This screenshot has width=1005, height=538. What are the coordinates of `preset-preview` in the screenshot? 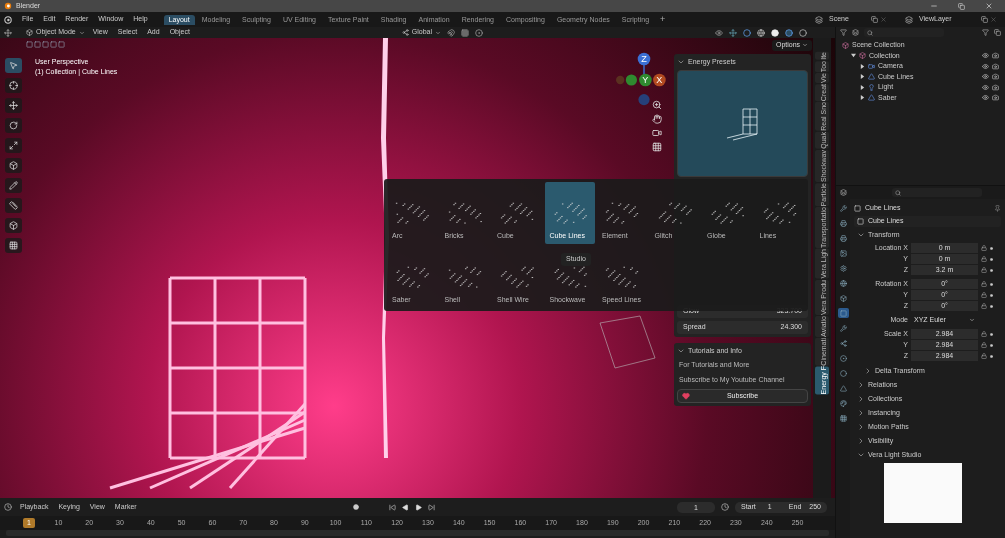 It's located at (742, 123).